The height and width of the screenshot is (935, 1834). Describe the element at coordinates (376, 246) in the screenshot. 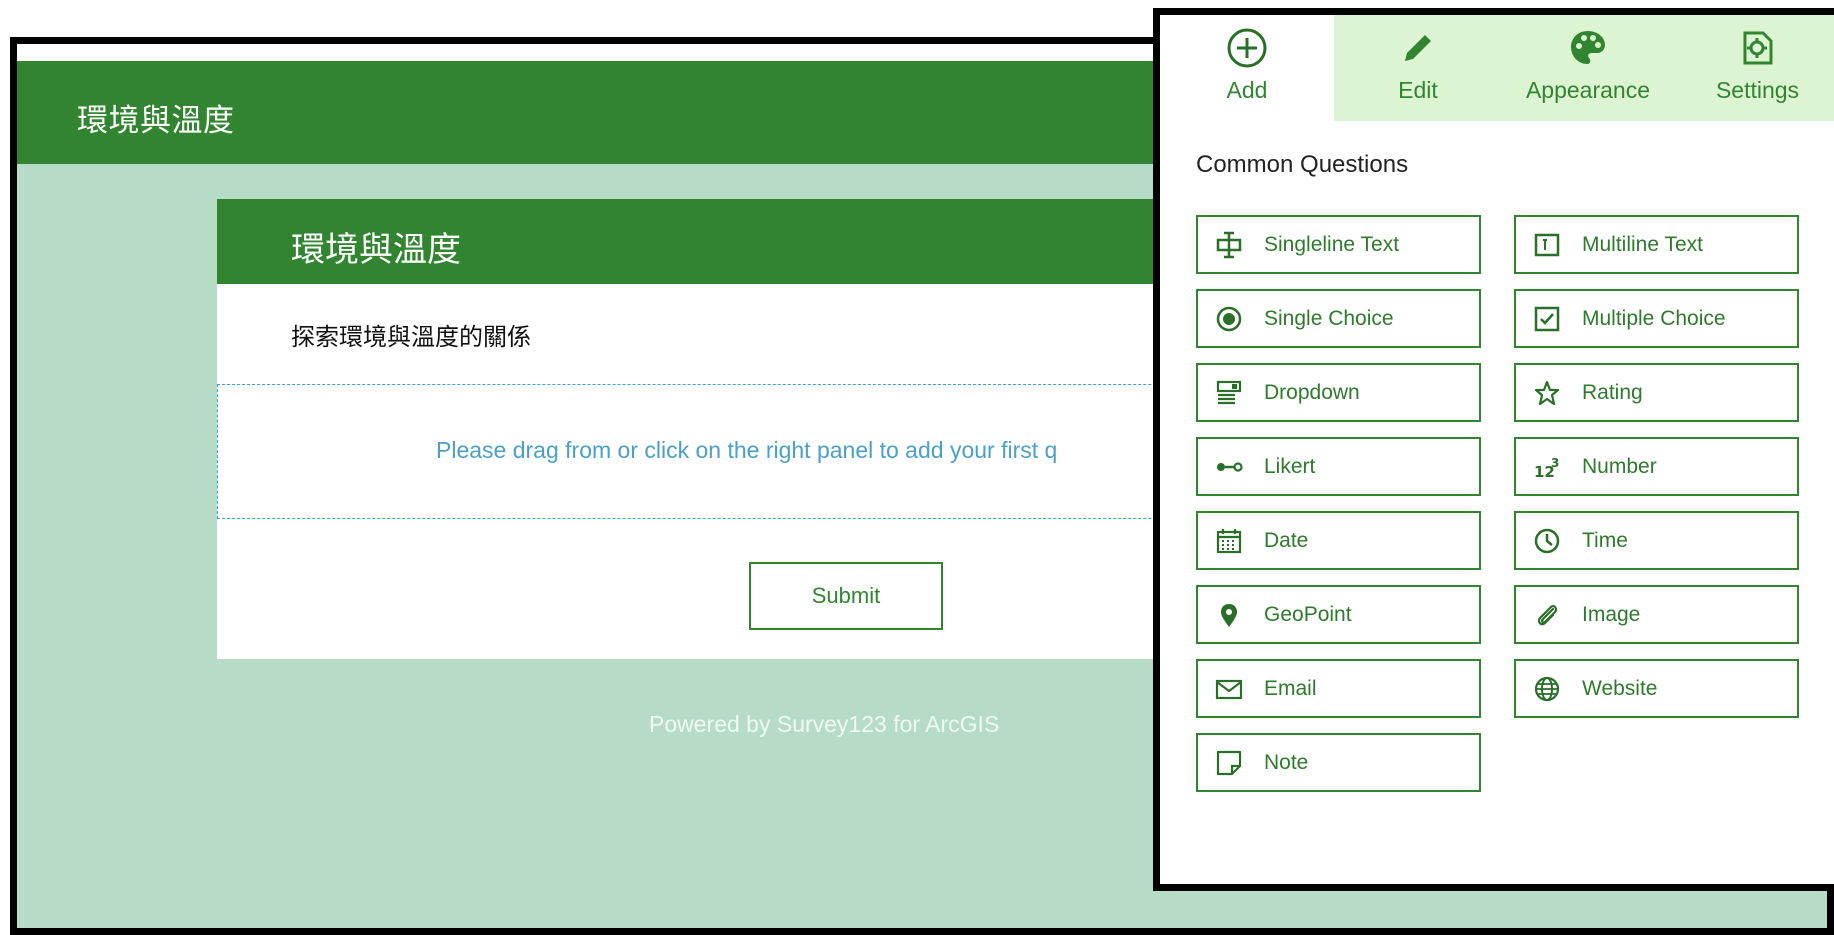

I see `form-title: 環境與溫度` at that location.